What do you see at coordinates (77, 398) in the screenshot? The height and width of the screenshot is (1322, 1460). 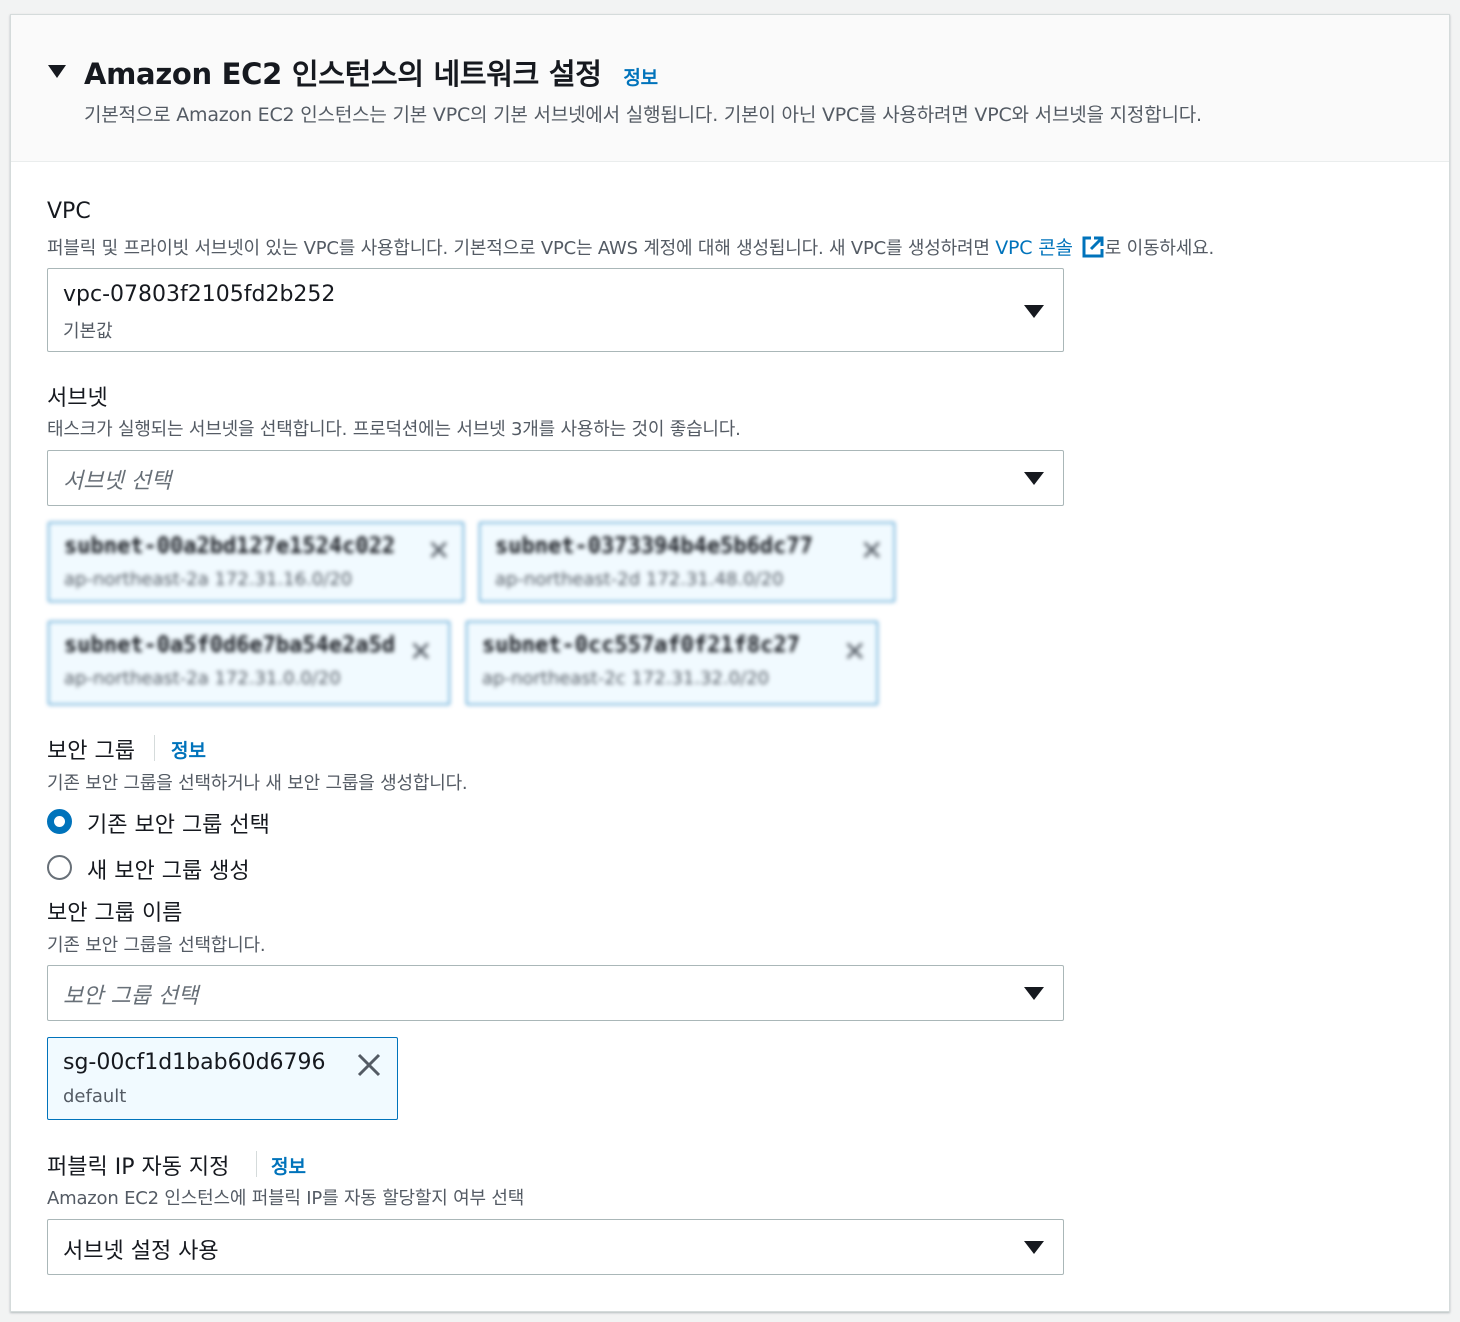 I see `subnet-label: 서브넷` at bounding box center [77, 398].